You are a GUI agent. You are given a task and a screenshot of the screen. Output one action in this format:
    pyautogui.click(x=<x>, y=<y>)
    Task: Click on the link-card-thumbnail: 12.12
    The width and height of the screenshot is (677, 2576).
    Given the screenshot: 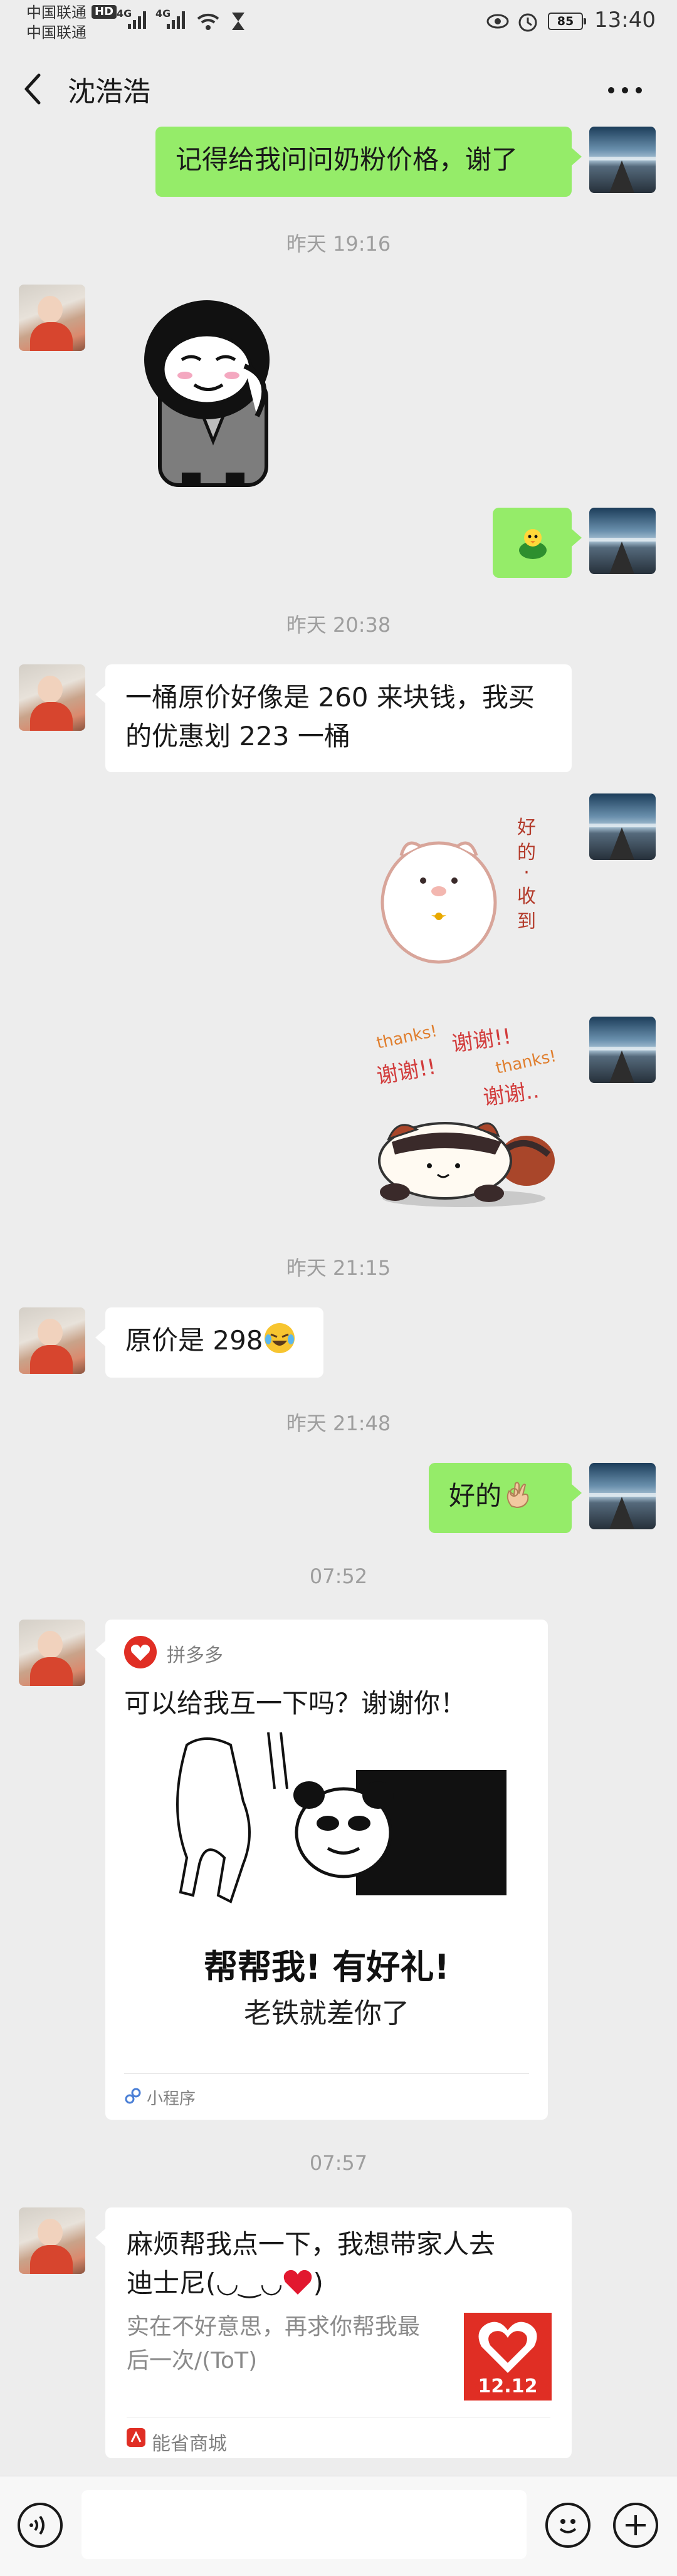 What is the action you would take?
    pyautogui.click(x=508, y=2357)
    